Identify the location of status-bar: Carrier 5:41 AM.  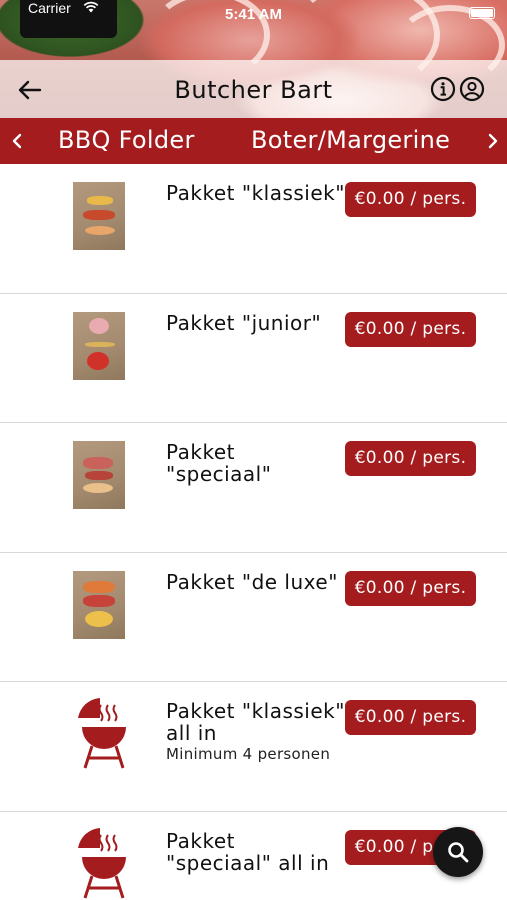
(253, 19).